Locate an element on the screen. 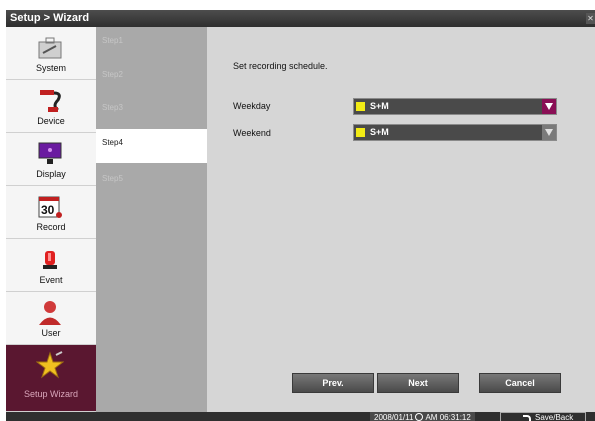 The height and width of the screenshot is (421, 595). date-text: 2008/01/11 is located at coordinates (394, 417).